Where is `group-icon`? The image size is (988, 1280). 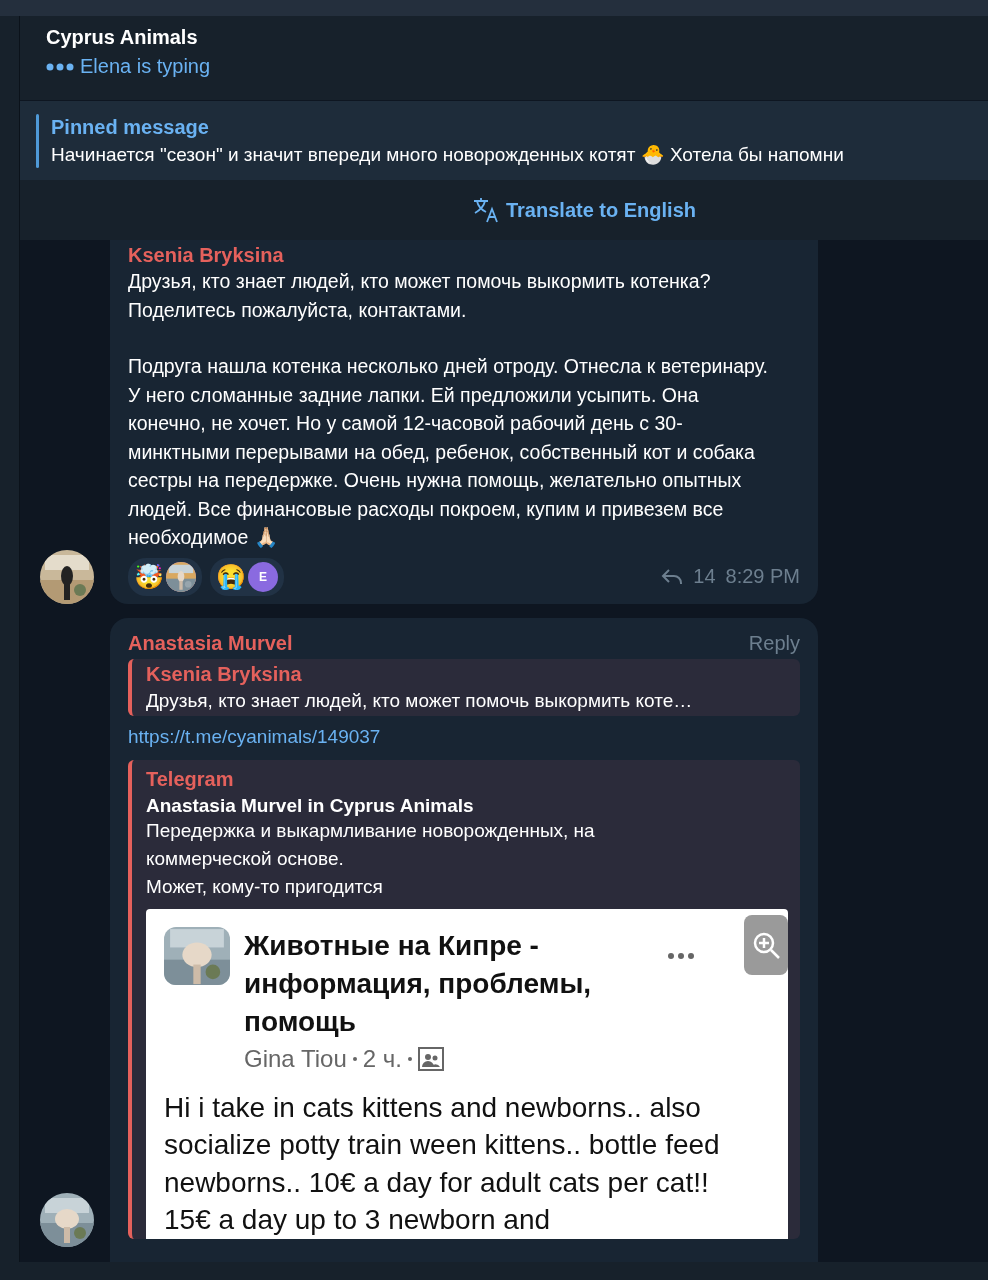
group-icon is located at coordinates (430, 1058).